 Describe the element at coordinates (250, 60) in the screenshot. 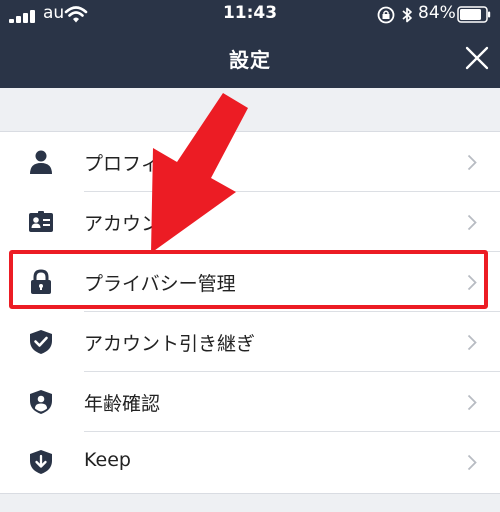

I see `page-title: 設定` at that location.